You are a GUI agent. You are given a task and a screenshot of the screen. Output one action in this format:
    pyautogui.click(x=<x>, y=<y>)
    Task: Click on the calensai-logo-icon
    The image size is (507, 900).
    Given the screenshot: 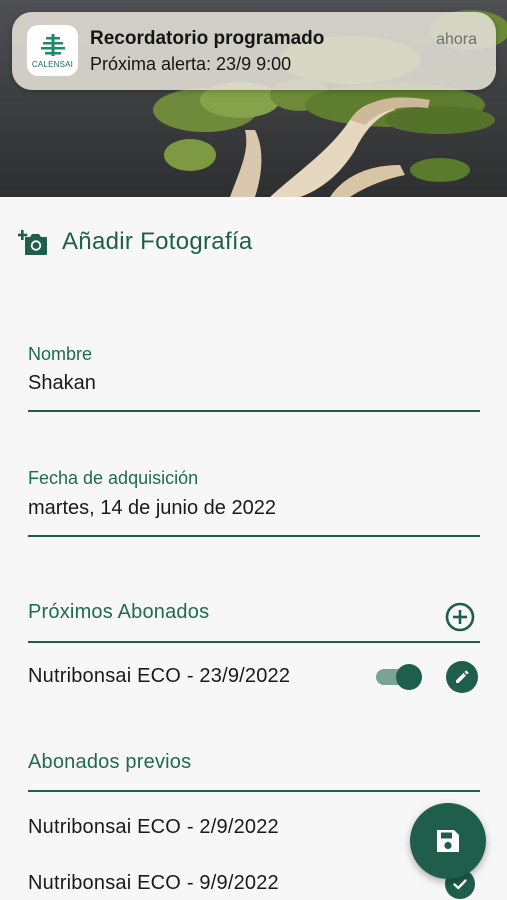 What is the action you would take?
    pyautogui.click(x=52, y=45)
    